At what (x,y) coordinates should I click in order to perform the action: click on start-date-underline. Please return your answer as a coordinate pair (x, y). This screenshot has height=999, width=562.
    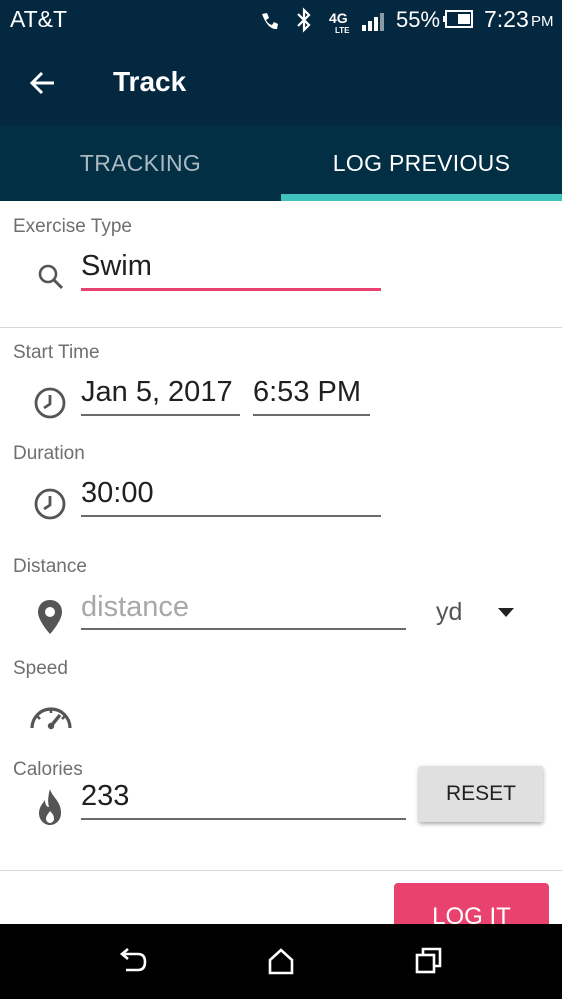
    Looking at the image, I should click on (160, 415).